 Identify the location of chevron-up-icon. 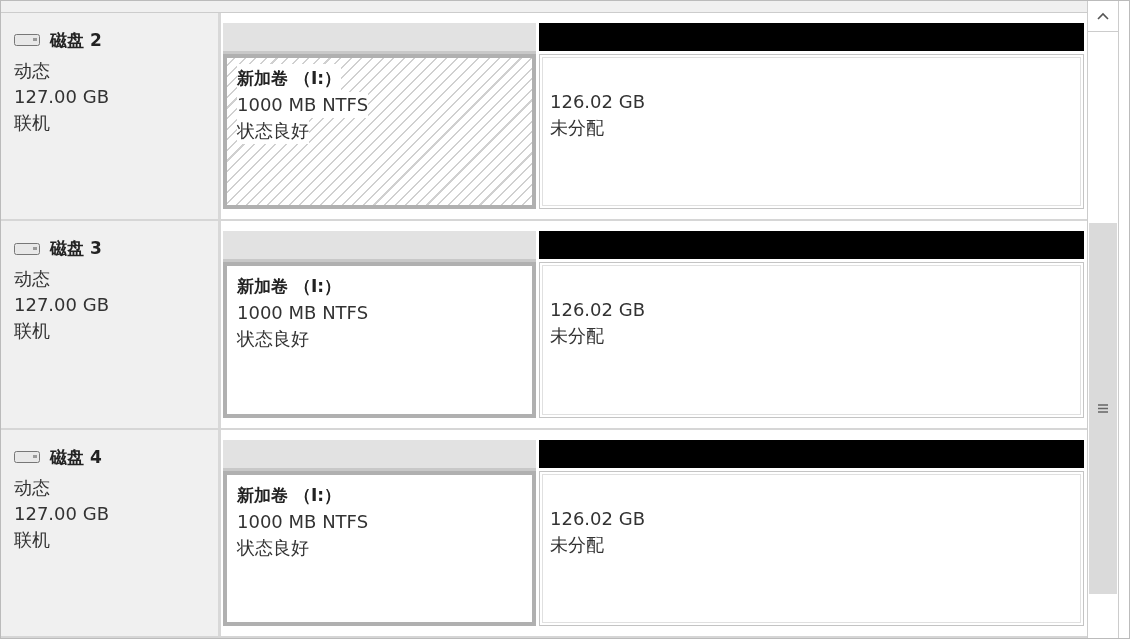
(1103, 16).